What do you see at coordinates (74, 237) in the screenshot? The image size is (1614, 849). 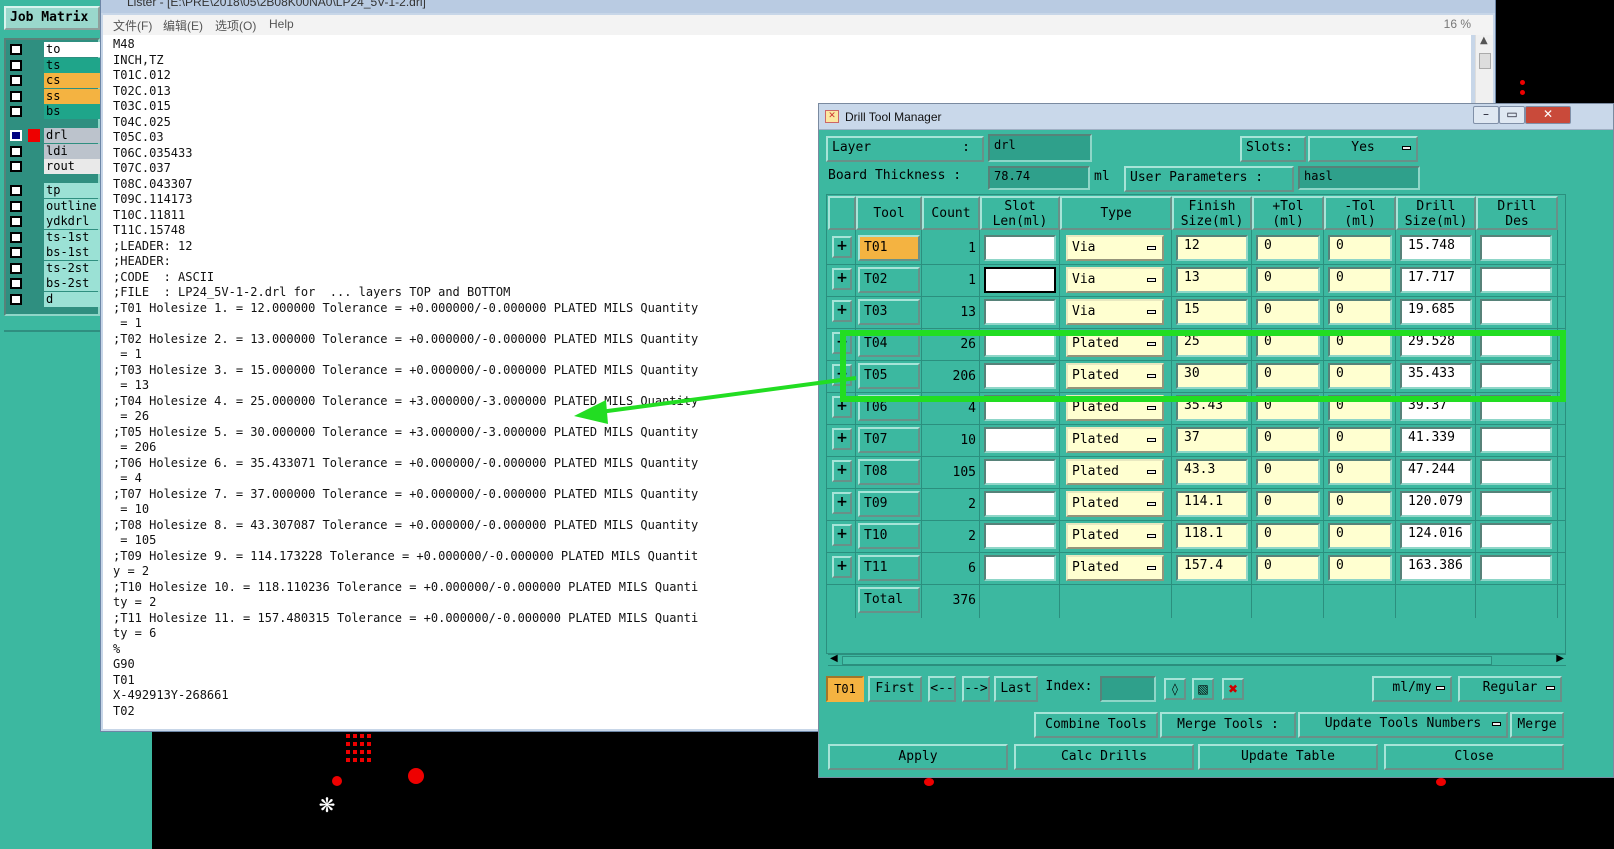 I see `layer-name: ts-1st` at bounding box center [74, 237].